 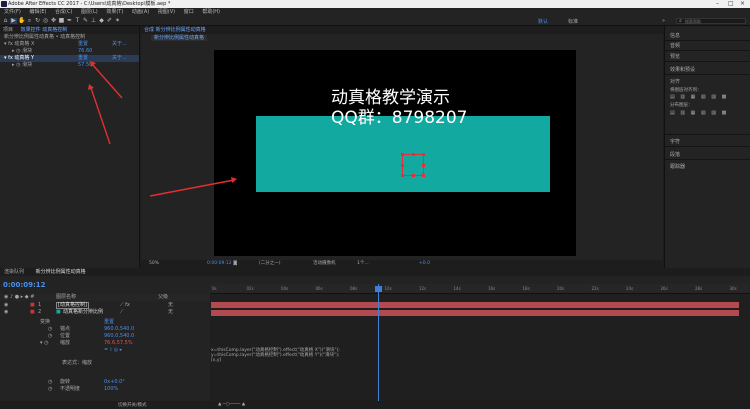 I want to click on arrow-head, so click(x=234, y=180).